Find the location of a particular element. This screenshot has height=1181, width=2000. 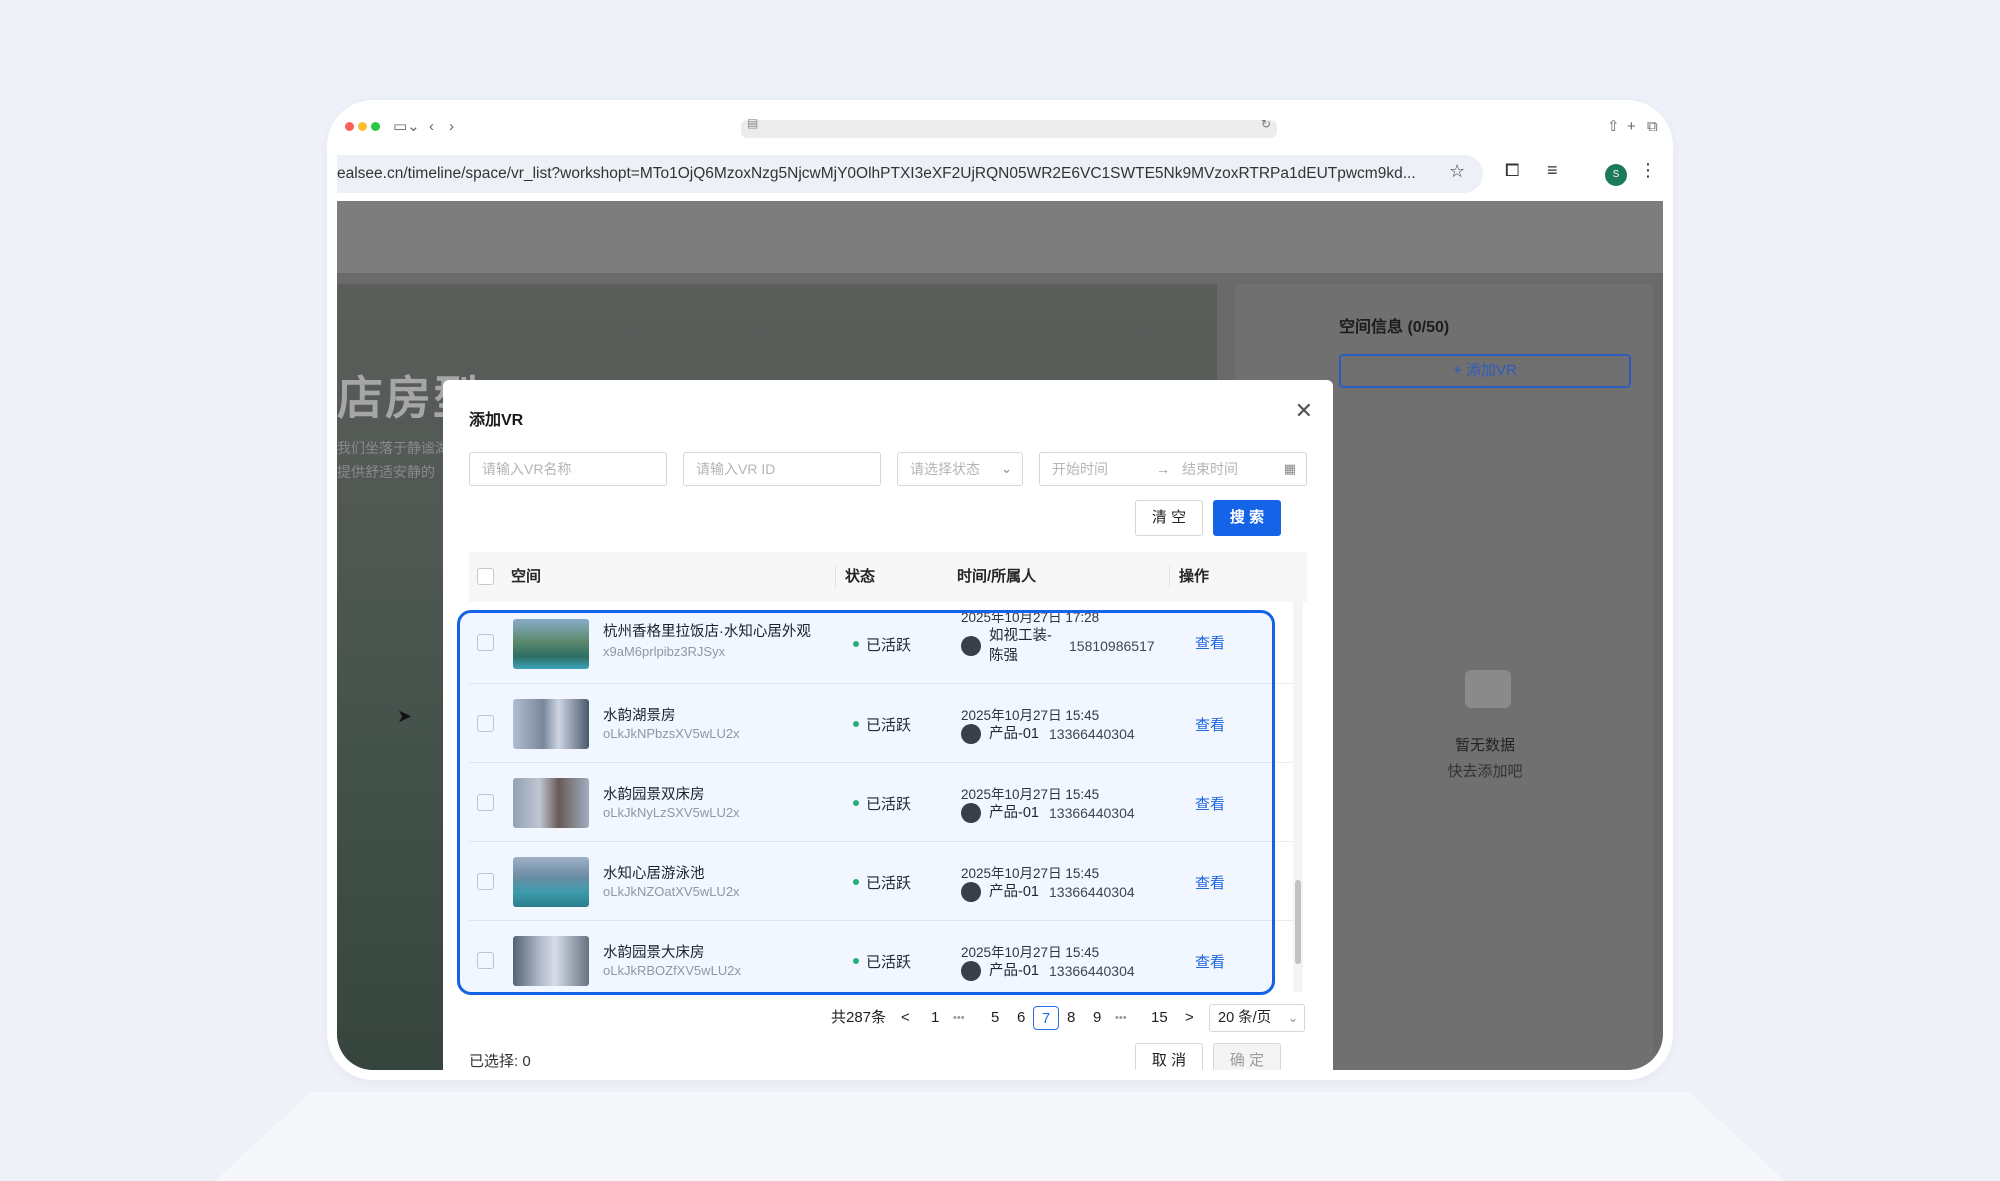

select-all-checkbox is located at coordinates (485, 576).